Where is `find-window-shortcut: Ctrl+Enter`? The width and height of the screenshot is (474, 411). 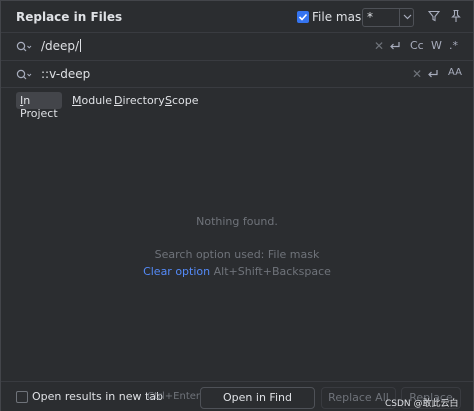 find-window-shortcut: Ctrl+Enter is located at coordinates (174, 396).